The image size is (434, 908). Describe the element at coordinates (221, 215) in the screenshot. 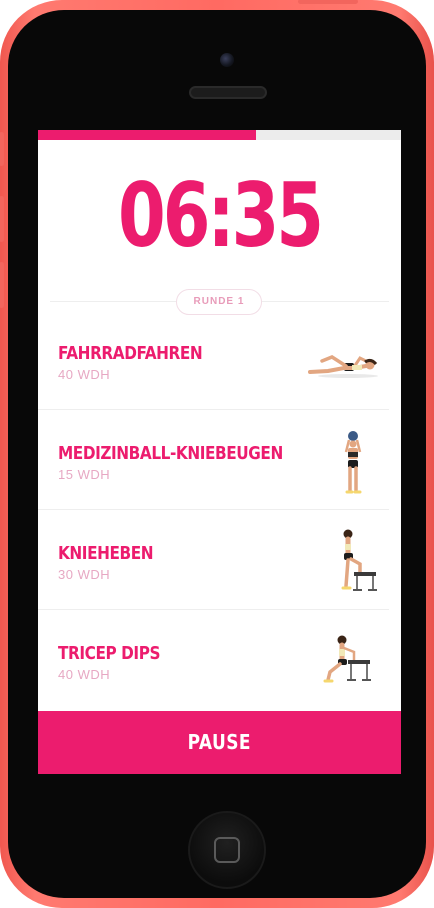

I see `countdown-timer: 06:35` at that location.